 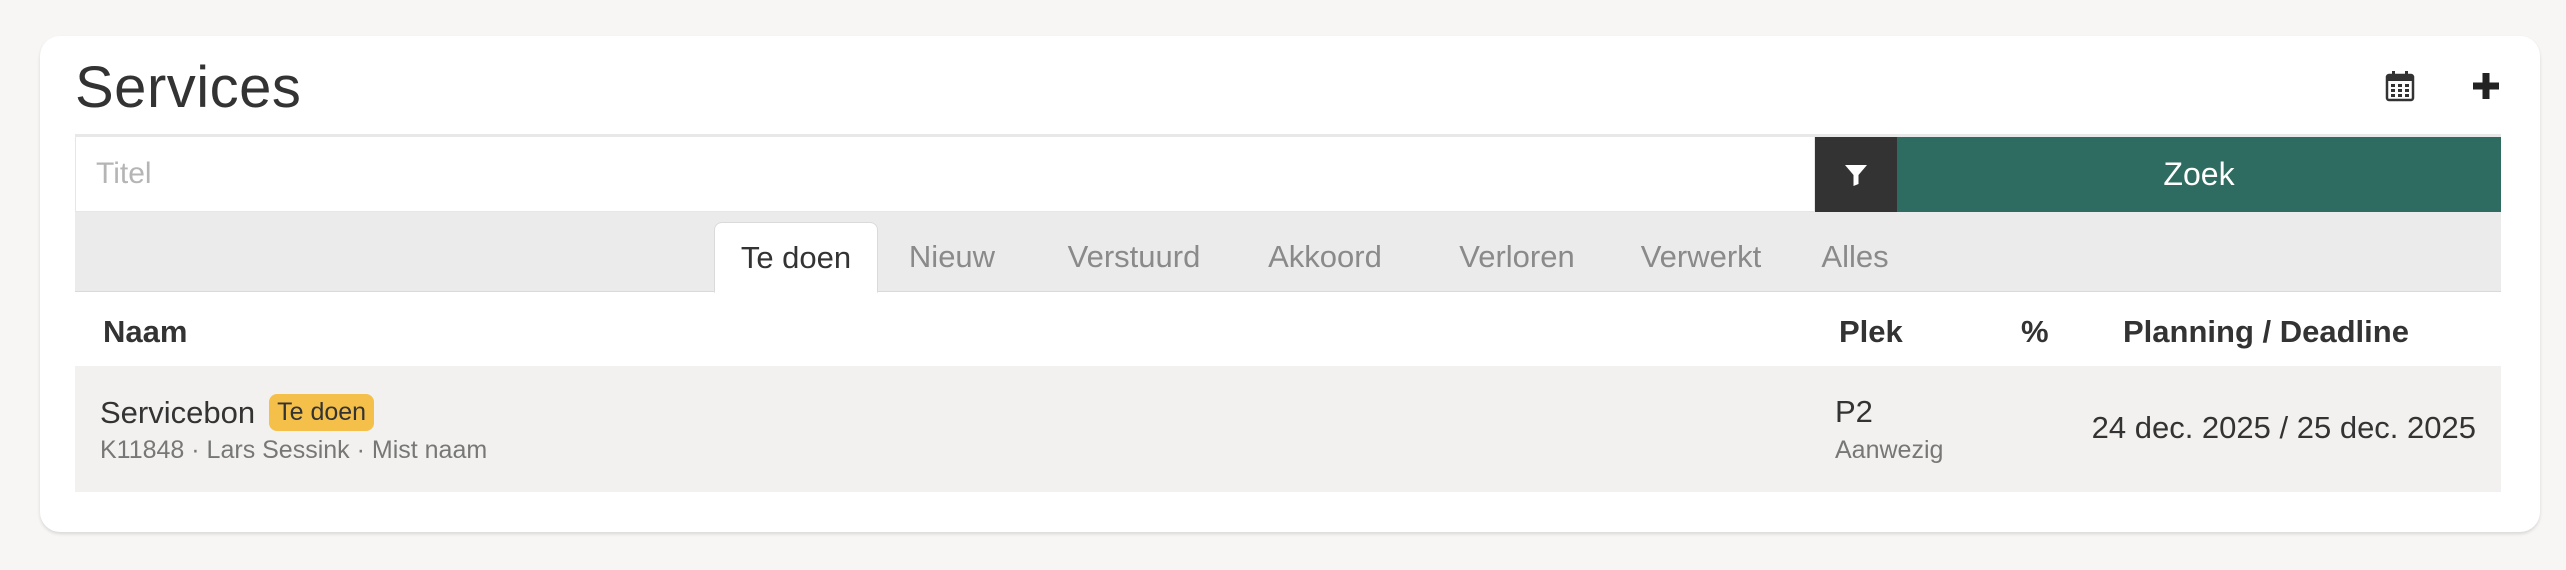 What do you see at coordinates (2283, 427) in the screenshot?
I see `row-planning: 24 dec. 2025 / 25 dec. 2025` at bounding box center [2283, 427].